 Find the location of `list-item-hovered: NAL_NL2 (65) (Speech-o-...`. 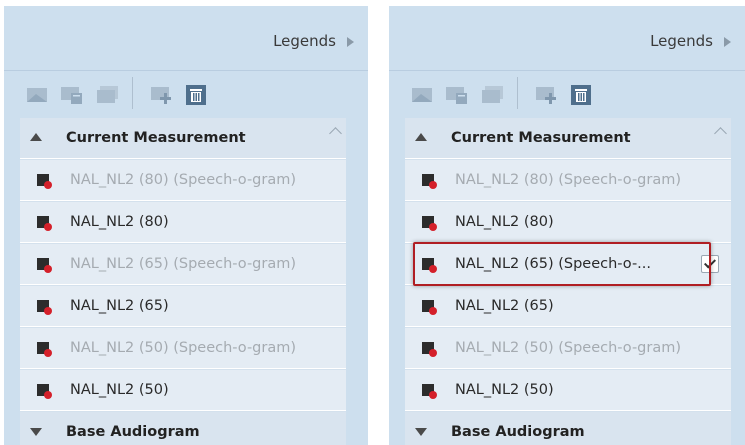

list-item-hovered: NAL_NL2 (65) (Speech-o-... is located at coordinates (568, 264).